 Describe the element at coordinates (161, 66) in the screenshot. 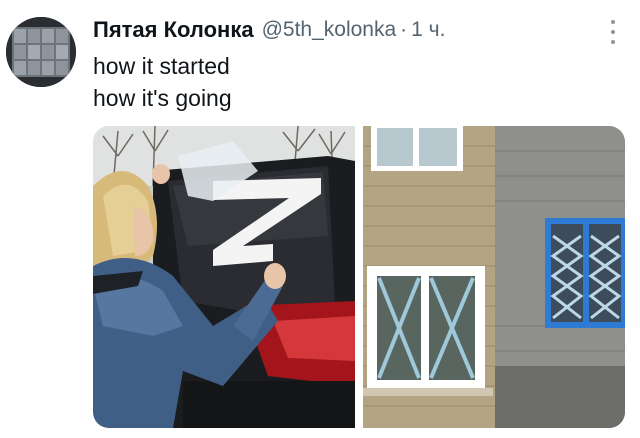

I see `tweet-line-1: how it started` at that location.